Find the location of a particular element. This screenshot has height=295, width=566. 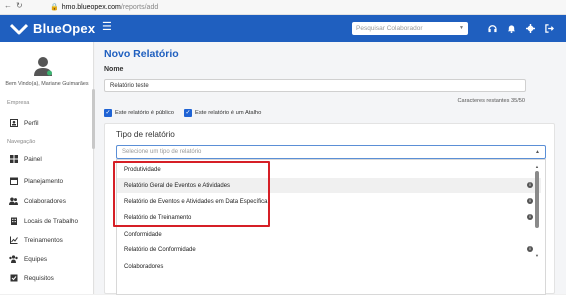

option-label: Colaboradores is located at coordinates (144, 266).